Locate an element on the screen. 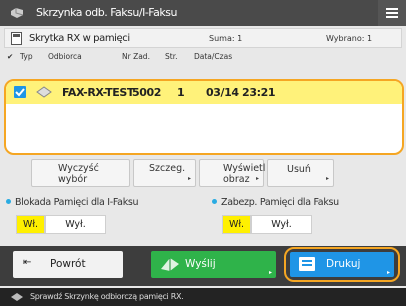 This screenshot has height=306, width=406. fax-lock-label-row: Zabezp. Pamięci dla Faksu is located at coordinates (275, 202).